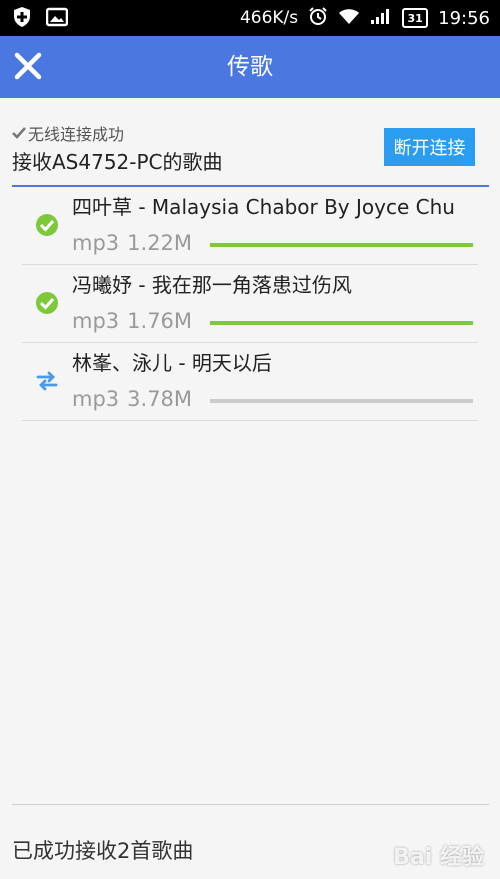 The image size is (500, 879). I want to click on signal-icon, so click(381, 18).